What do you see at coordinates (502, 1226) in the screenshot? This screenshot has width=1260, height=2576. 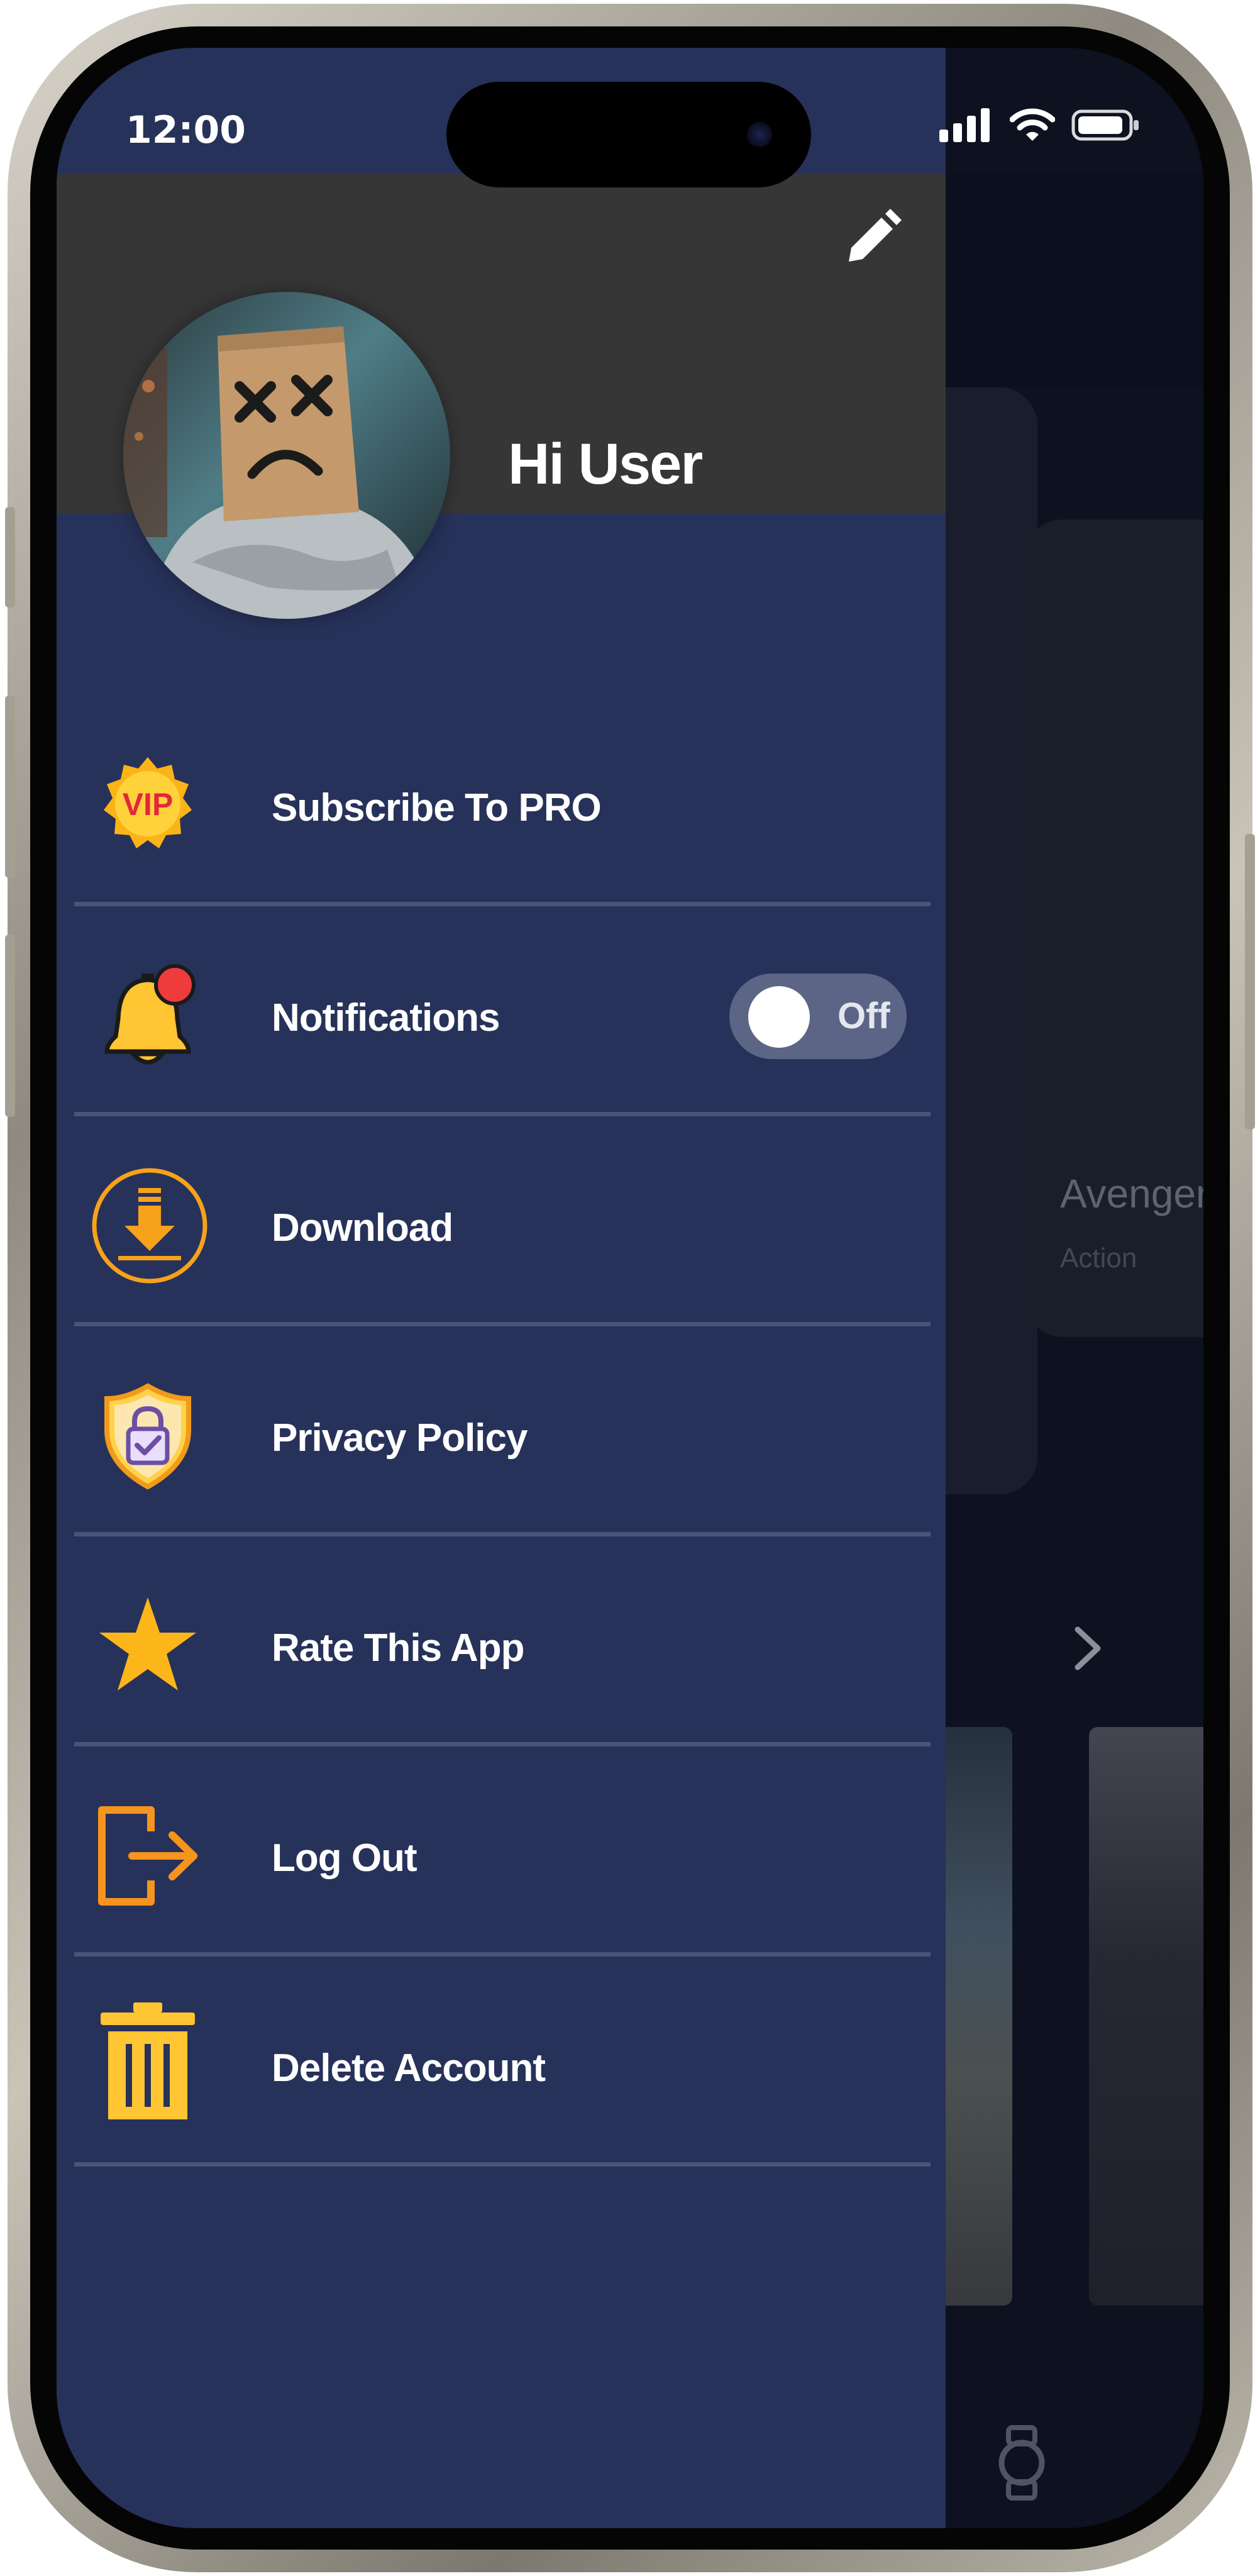 I see `menu-item-download: Download` at bounding box center [502, 1226].